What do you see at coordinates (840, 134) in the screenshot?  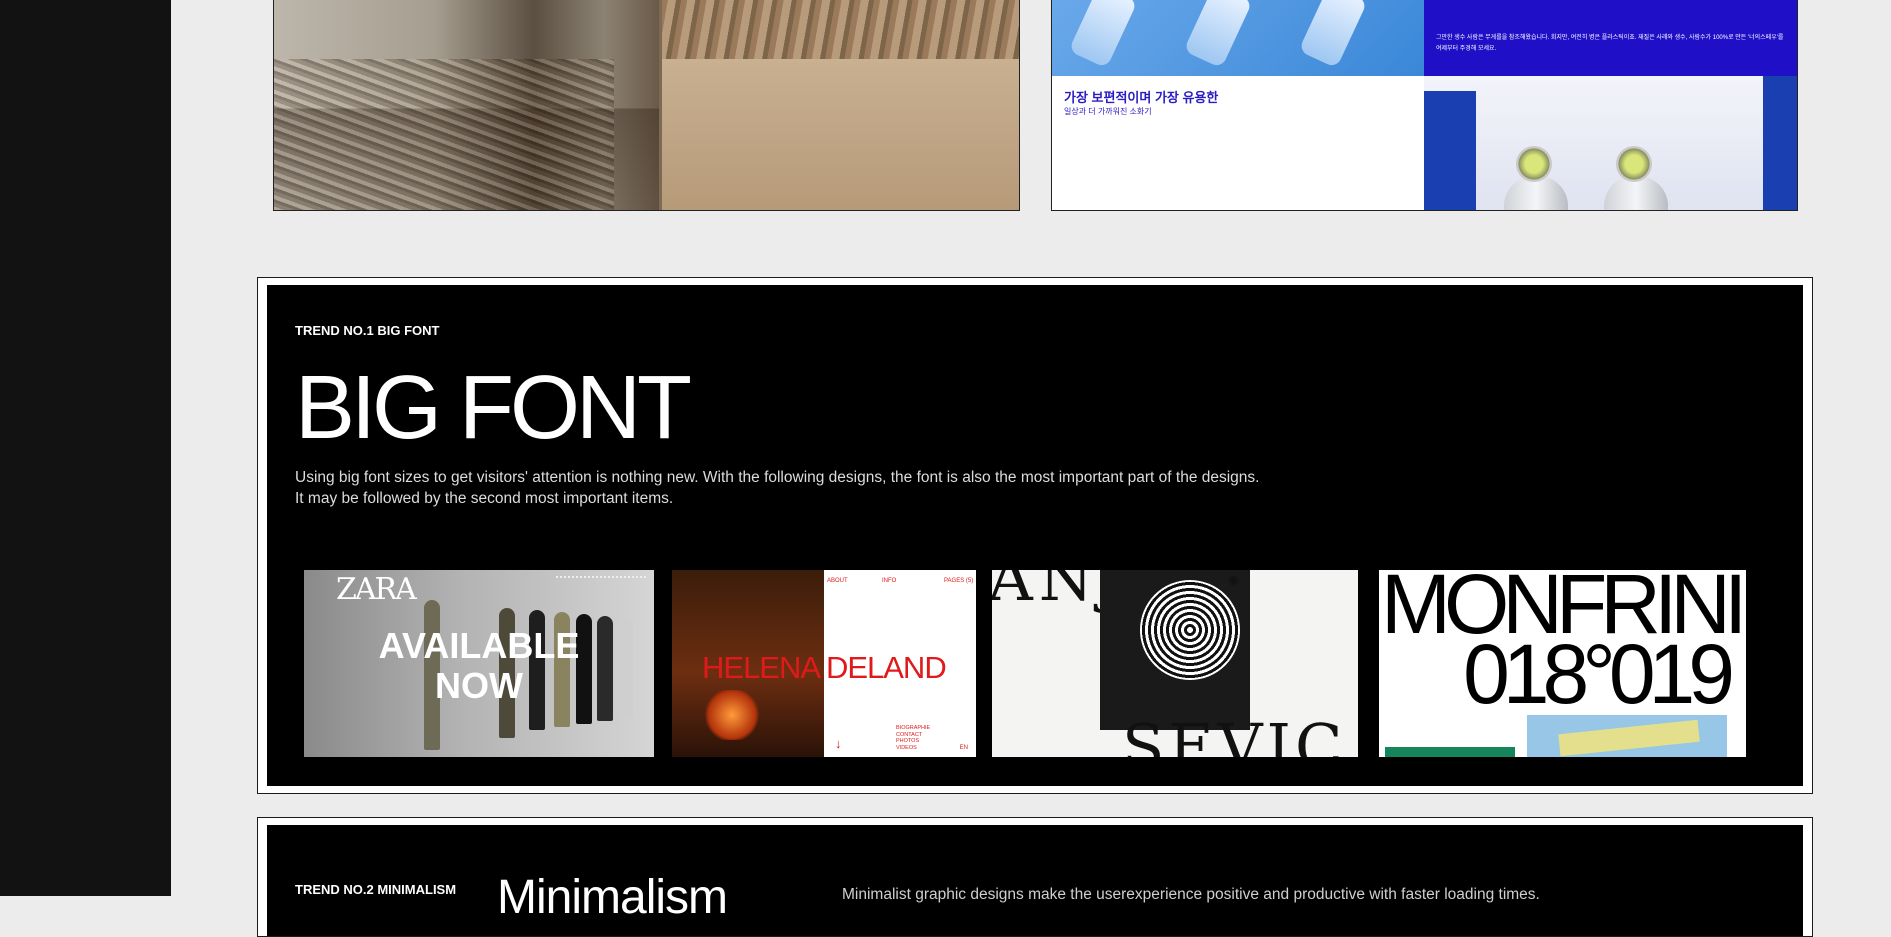 I see `concrete-floor` at bounding box center [840, 134].